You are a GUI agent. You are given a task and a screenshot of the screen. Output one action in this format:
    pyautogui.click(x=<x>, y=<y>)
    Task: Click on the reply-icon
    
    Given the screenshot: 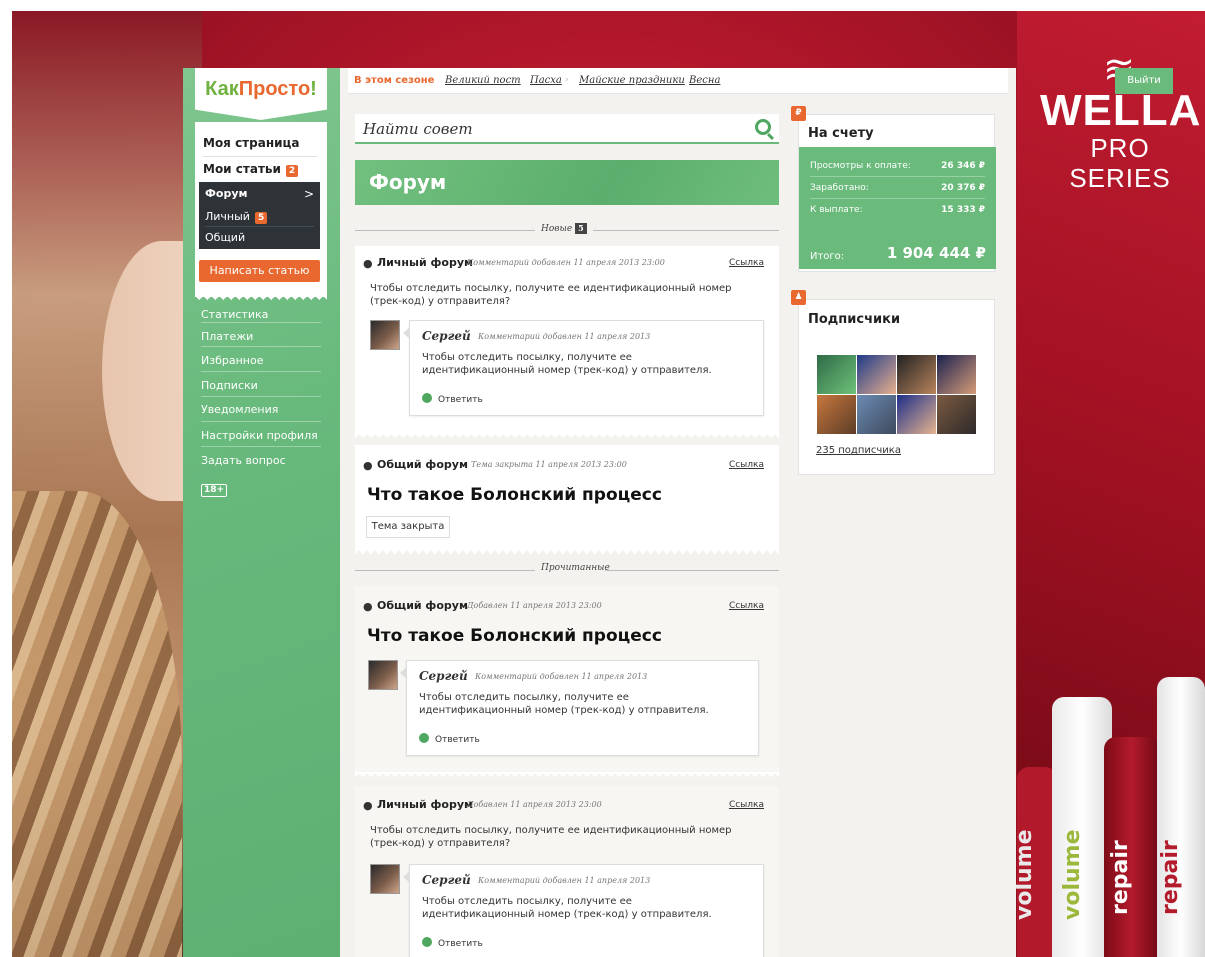 What is the action you would take?
    pyautogui.click(x=427, y=942)
    